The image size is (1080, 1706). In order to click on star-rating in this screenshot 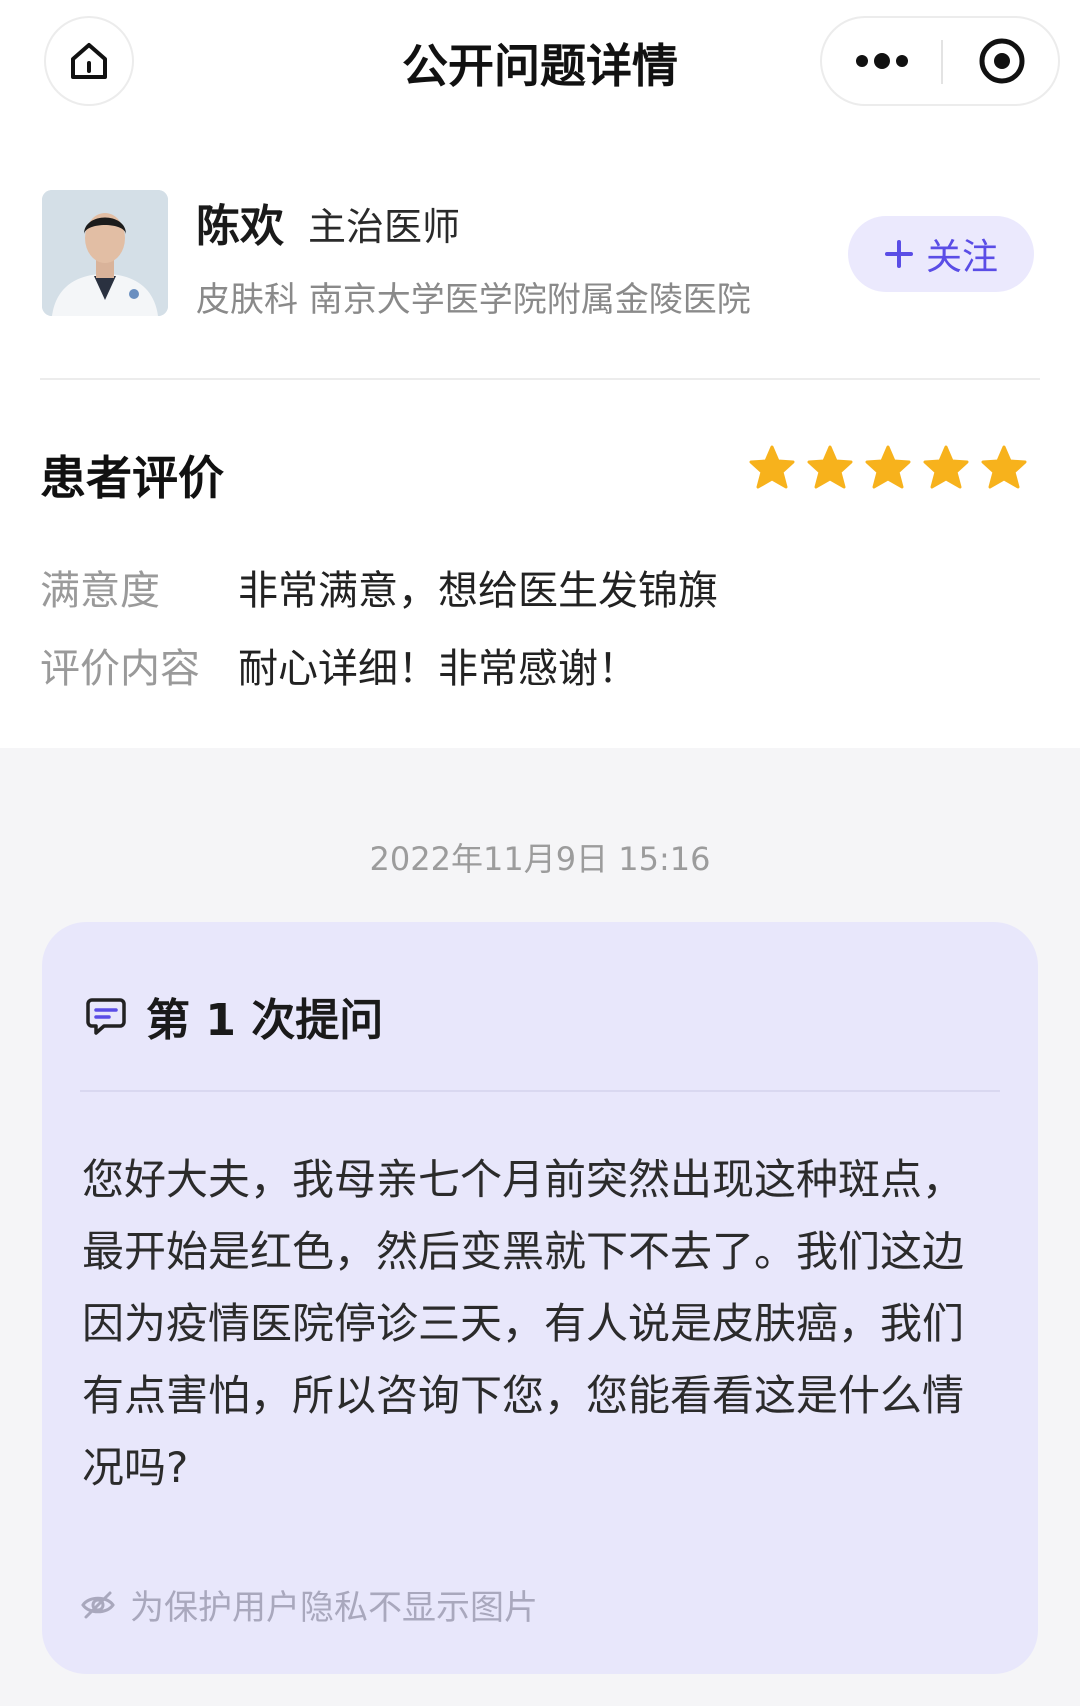, I will do `click(888, 468)`.